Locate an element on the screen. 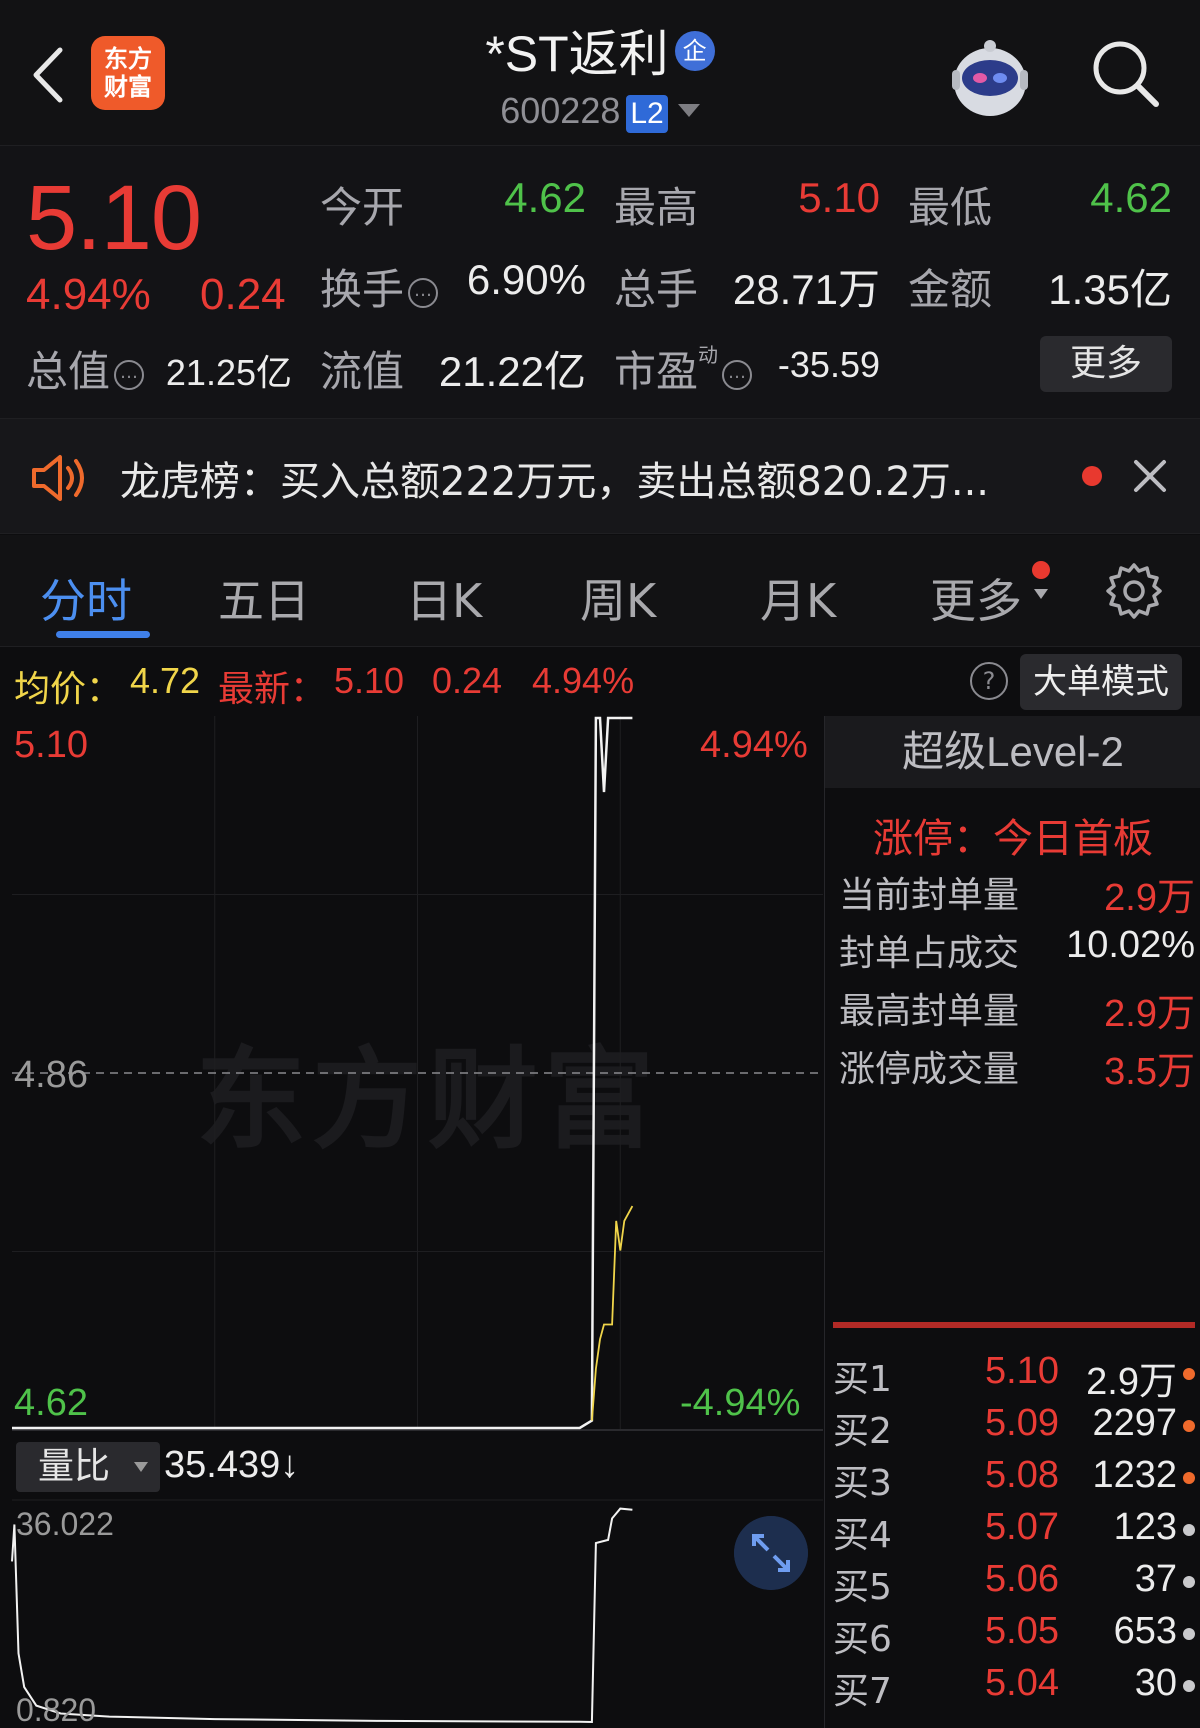  app-logo: 东方 财富 is located at coordinates (128, 73).